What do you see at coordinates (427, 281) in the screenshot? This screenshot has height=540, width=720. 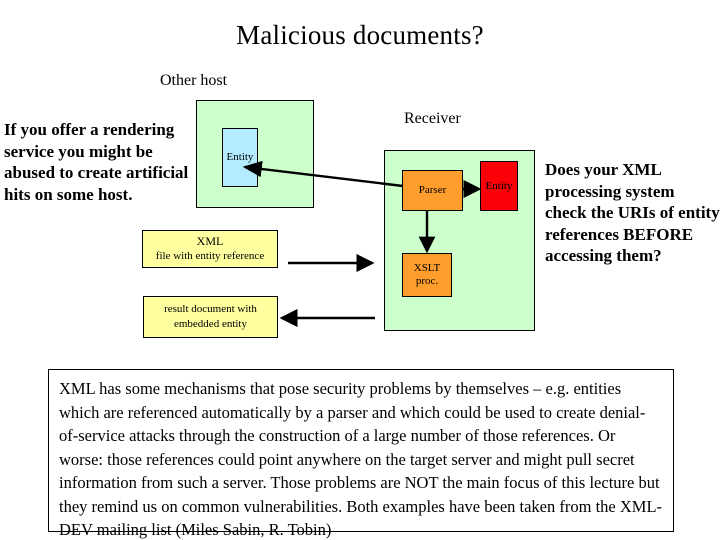 I see `xslt-label-line2: proc.` at bounding box center [427, 281].